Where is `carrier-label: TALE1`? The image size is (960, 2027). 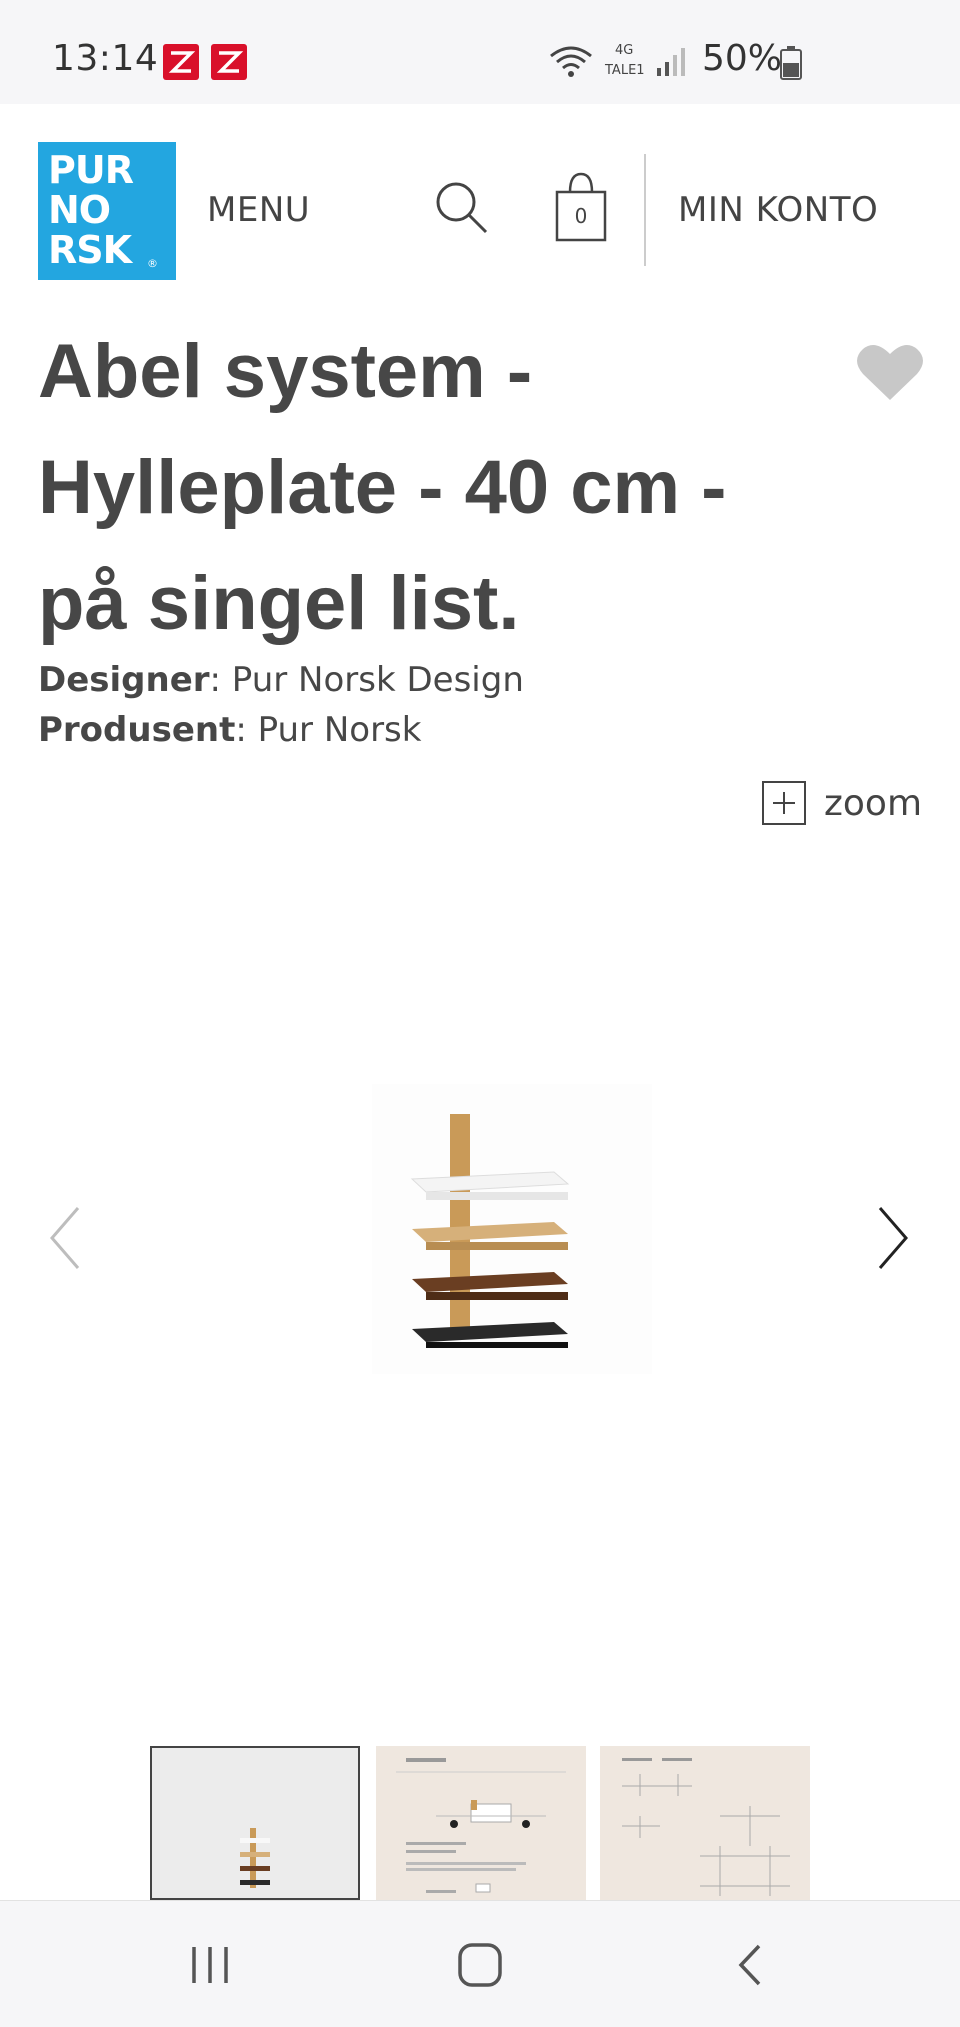 carrier-label: TALE1 is located at coordinates (625, 70).